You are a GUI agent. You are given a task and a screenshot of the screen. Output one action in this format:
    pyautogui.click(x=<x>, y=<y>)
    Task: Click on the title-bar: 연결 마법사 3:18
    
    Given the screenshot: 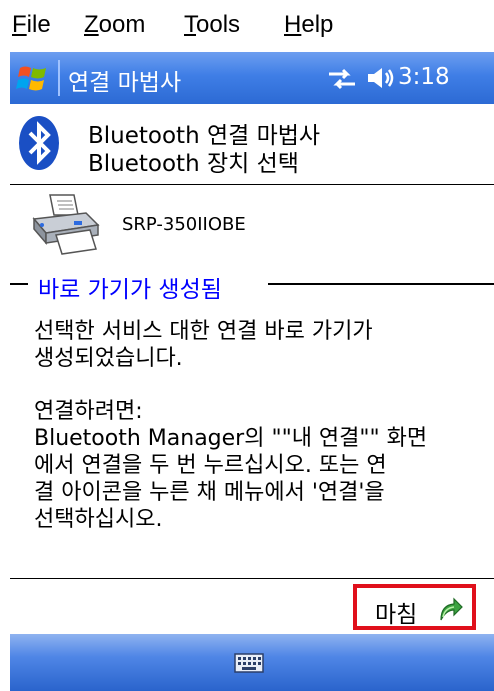 What is the action you would take?
    pyautogui.click(x=252, y=78)
    